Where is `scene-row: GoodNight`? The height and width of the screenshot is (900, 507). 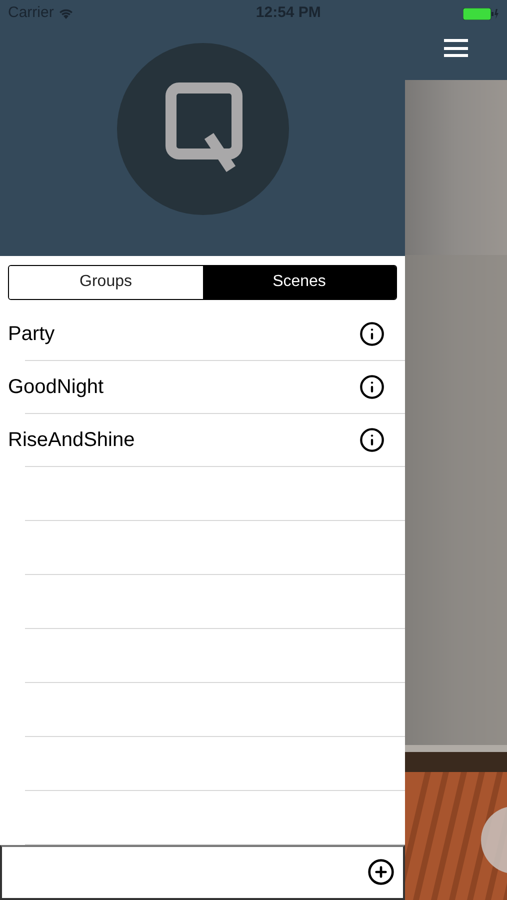
scene-row: GoodNight is located at coordinates (202, 386).